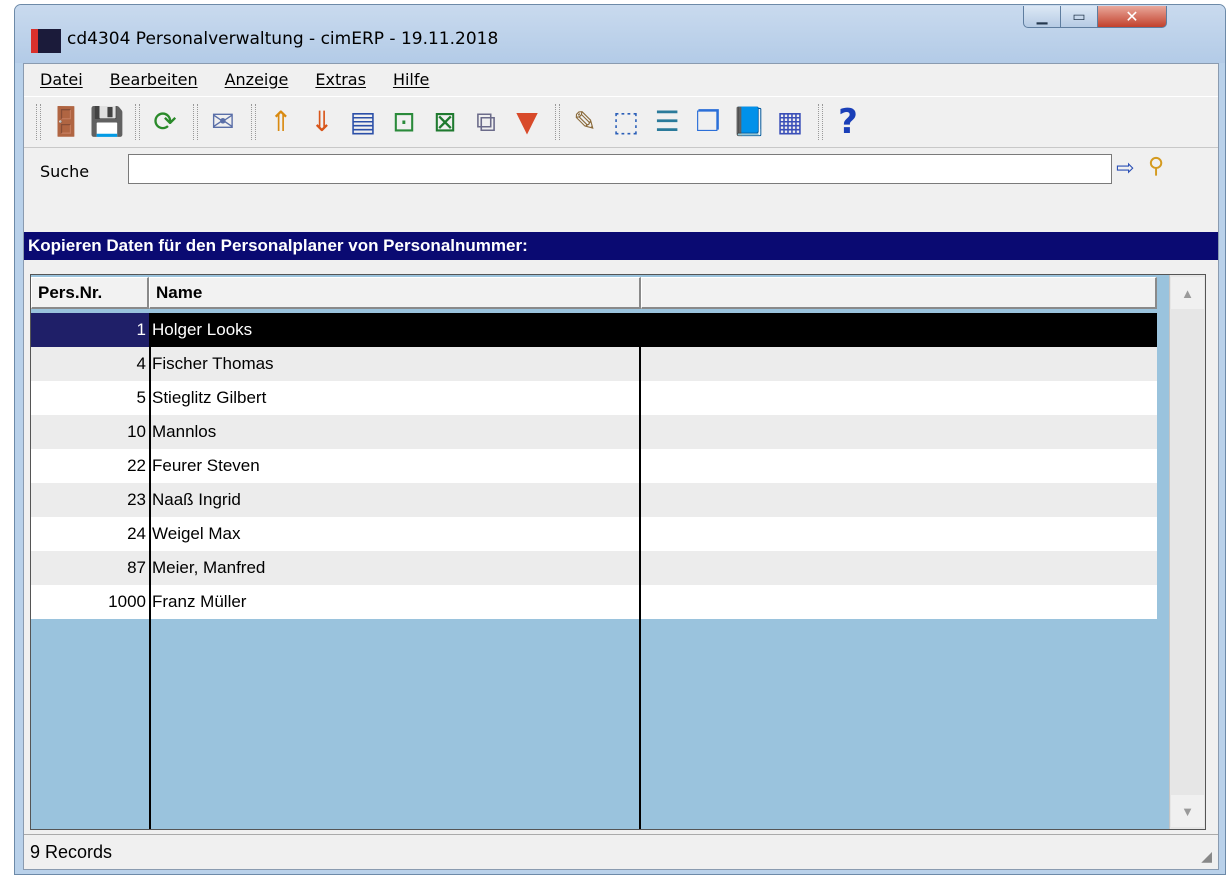 This screenshot has width=1232, height=881. I want to click on maximize-button: ▭, so click(1079, 17).